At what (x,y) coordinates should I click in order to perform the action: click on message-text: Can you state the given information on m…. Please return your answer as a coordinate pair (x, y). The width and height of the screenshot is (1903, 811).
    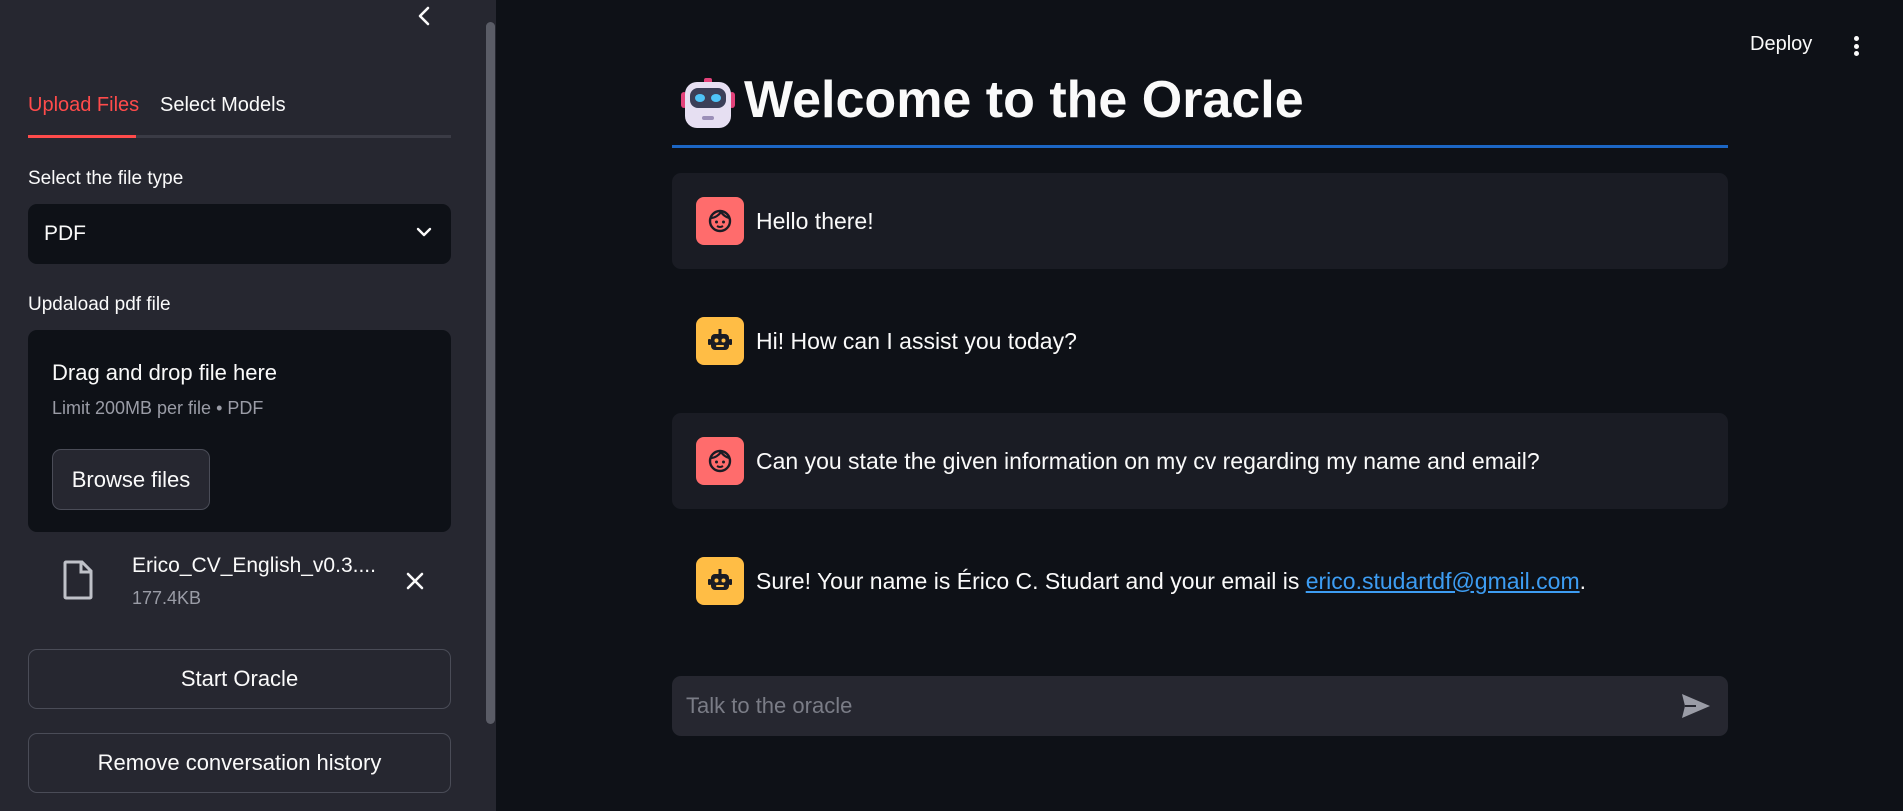
    Looking at the image, I should click on (1148, 460).